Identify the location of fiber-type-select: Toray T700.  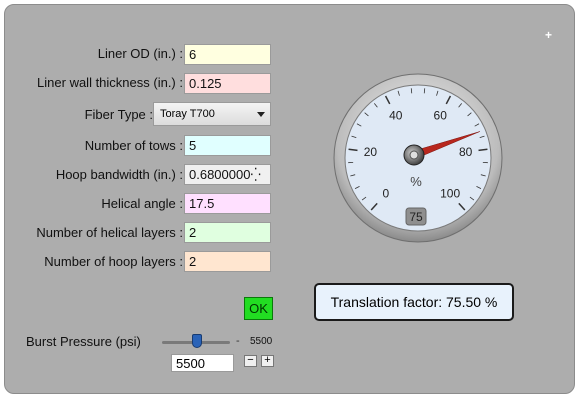
(212, 114).